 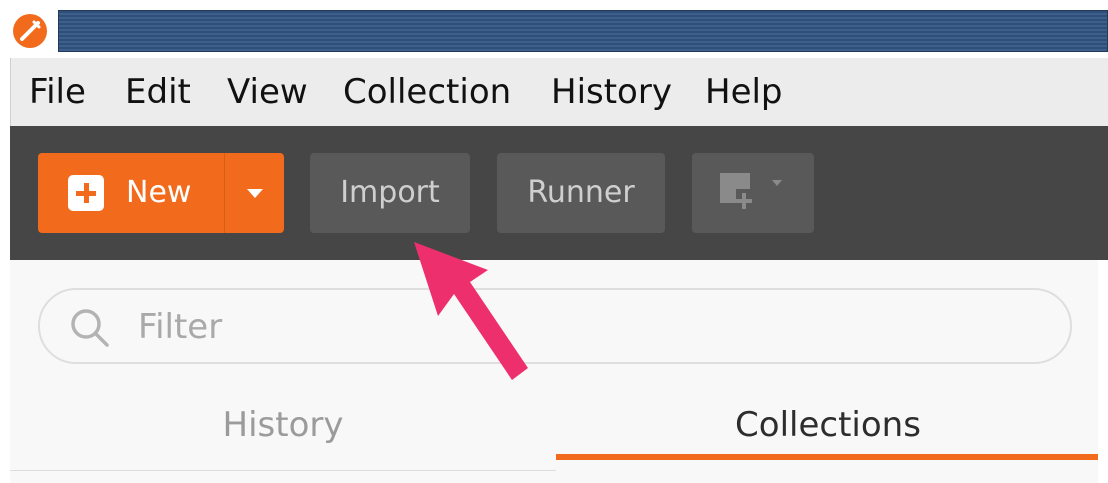 I want to click on new-dropdown-button, so click(x=254, y=193).